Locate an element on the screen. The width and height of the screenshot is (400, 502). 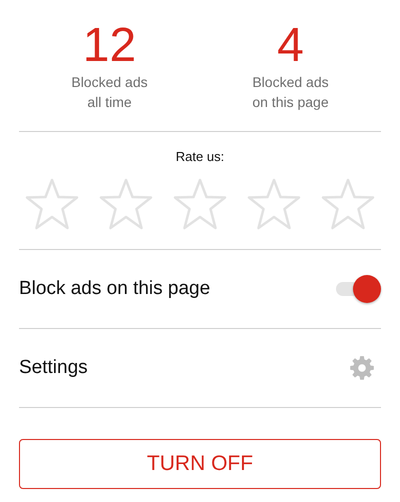
rating-label: Rate us: is located at coordinates (200, 157).